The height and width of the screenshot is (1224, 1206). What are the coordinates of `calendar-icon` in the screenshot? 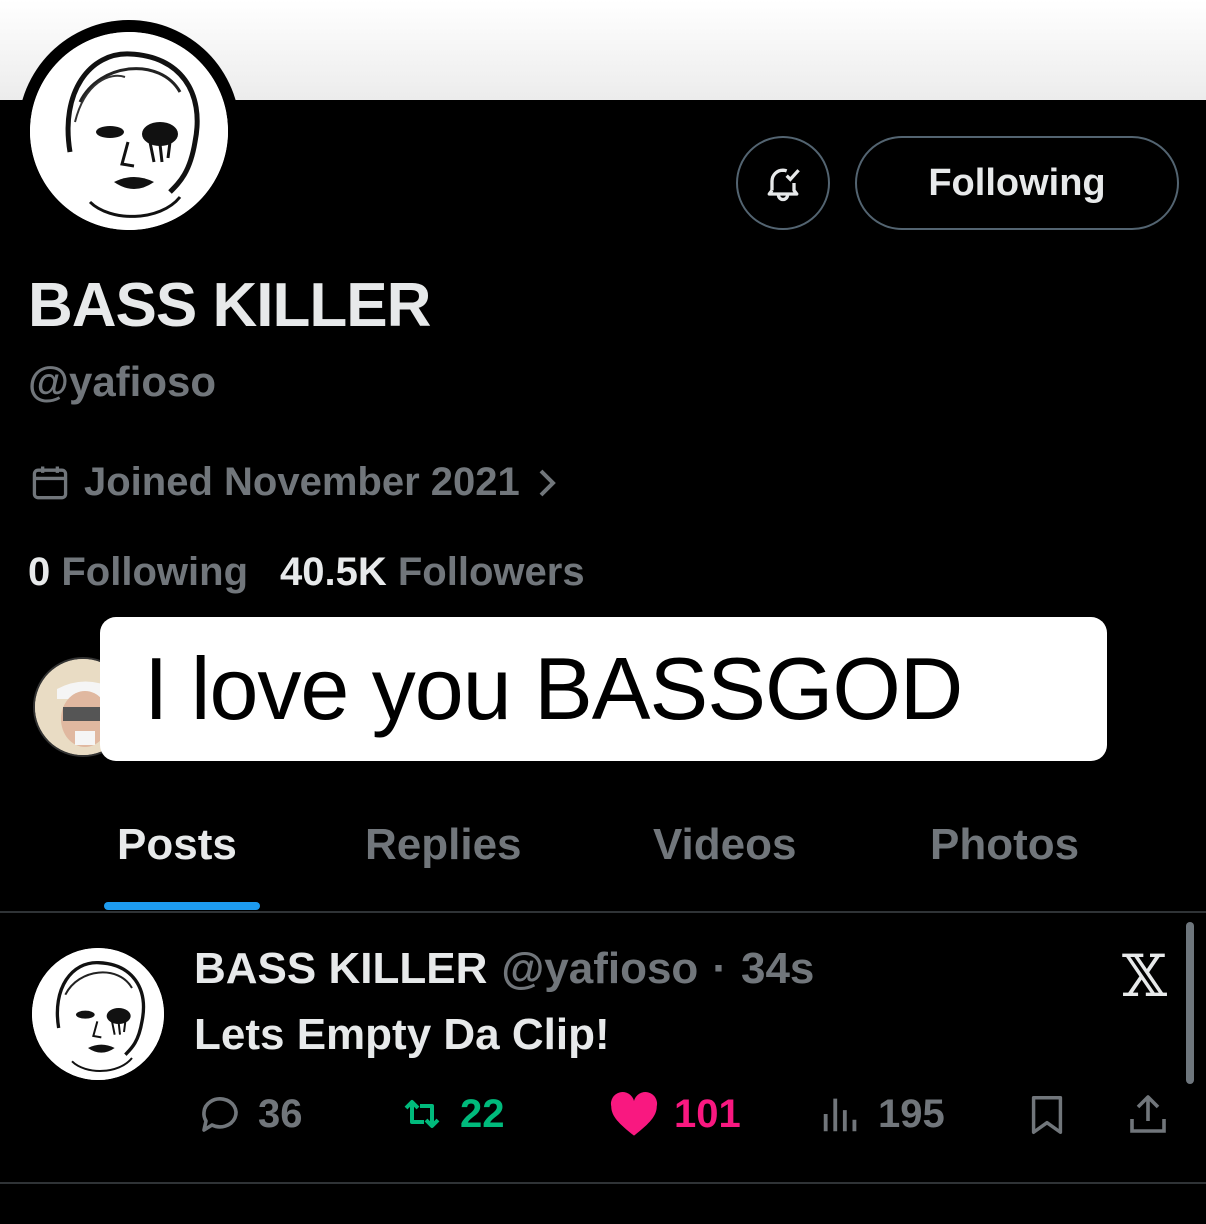 It's located at (50, 482).